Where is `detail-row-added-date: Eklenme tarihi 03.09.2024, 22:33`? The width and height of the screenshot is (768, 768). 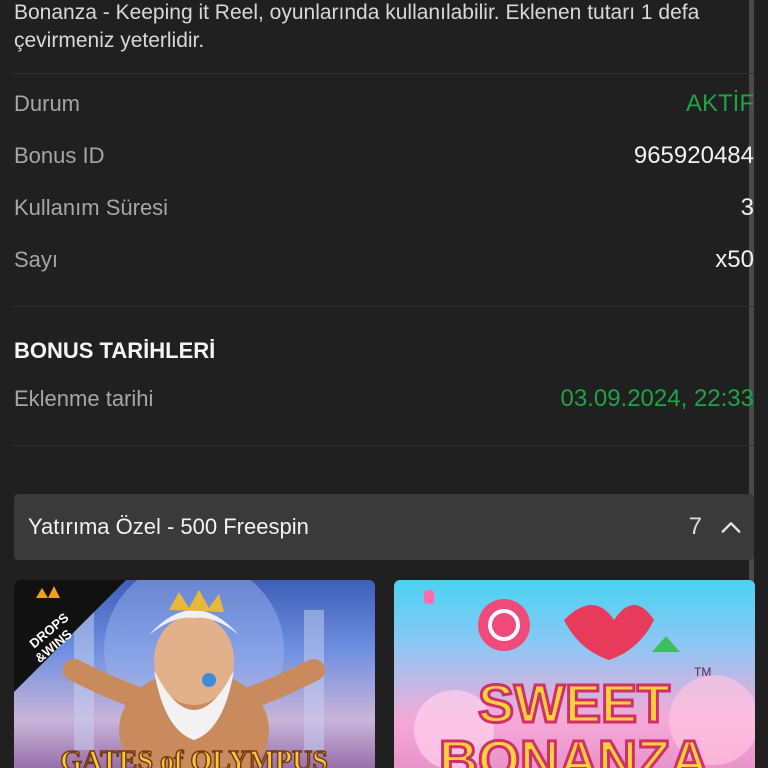 detail-row-added-date: Eklenme tarihi 03.09.2024, 22:33 is located at coordinates (384, 399).